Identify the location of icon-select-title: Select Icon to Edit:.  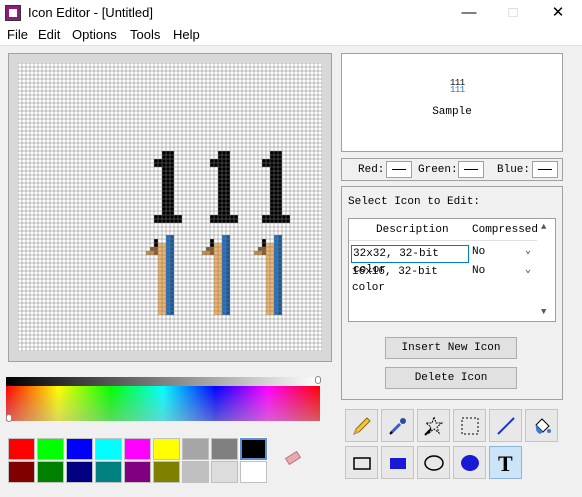
(414, 202).